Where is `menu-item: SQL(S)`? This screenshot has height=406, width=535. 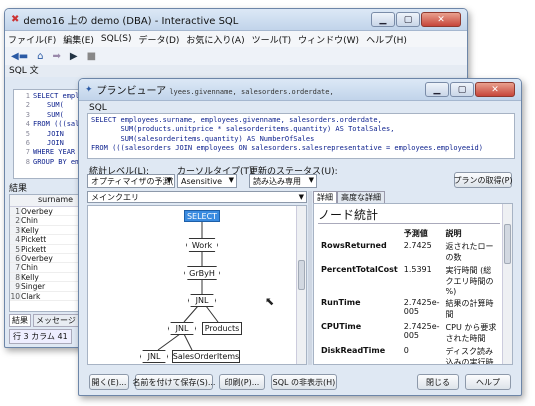
menu-item: SQL(S) is located at coordinates (116, 39).